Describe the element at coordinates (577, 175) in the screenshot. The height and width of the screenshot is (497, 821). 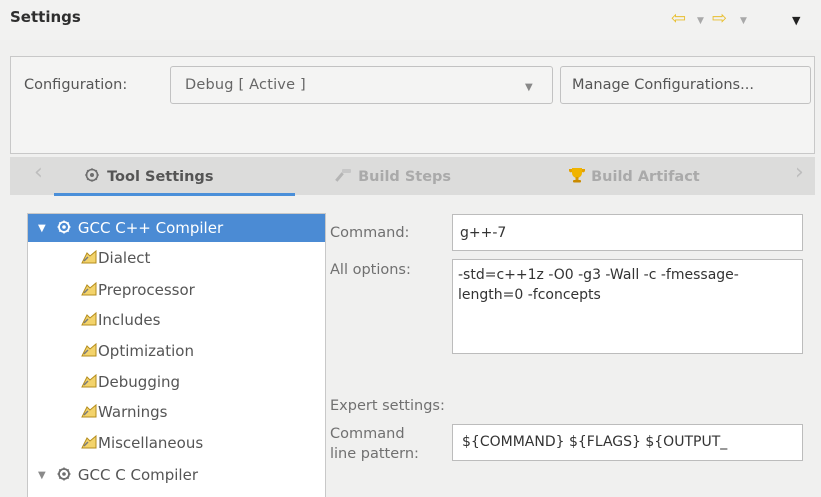
I see `trophy-icon` at that location.